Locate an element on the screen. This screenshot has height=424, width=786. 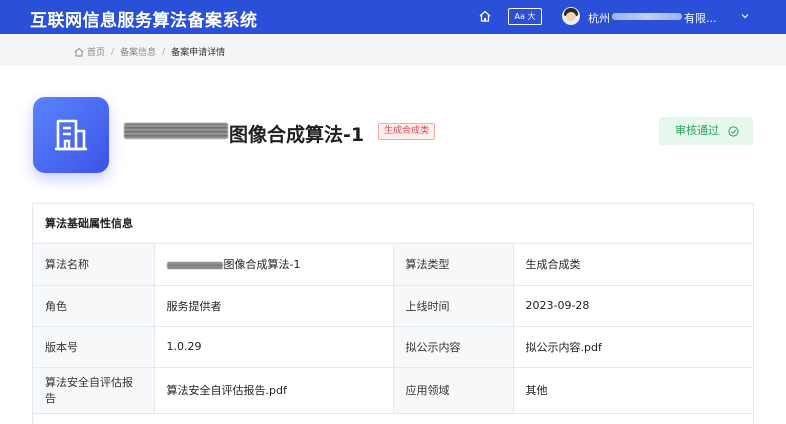
field-label: 版本号 is located at coordinates (94, 347).